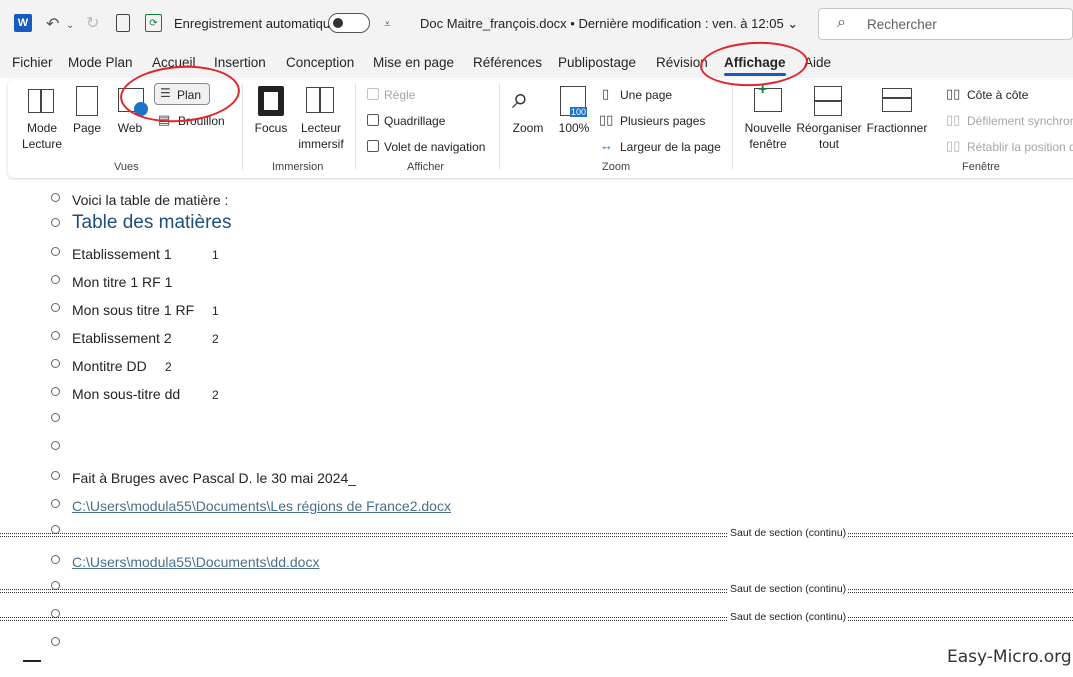  I want to click on tab-insertion: Insertion, so click(240, 62).